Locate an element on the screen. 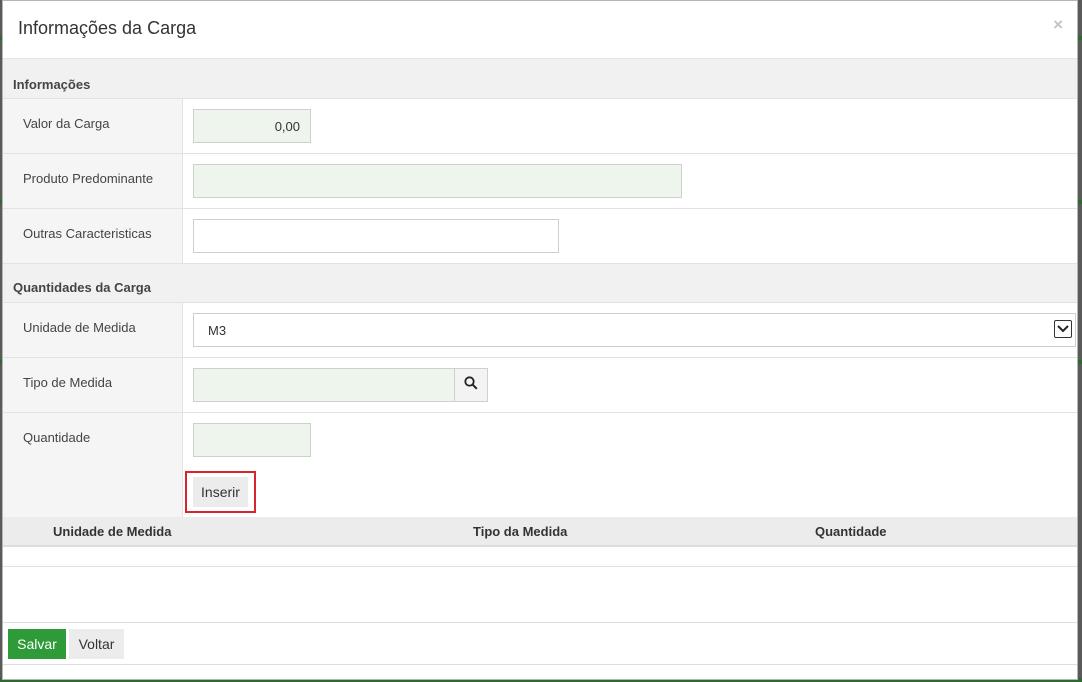 Image resolution: width=1082 pixels, height=682 pixels. save-button: Salvar is located at coordinates (37, 644).